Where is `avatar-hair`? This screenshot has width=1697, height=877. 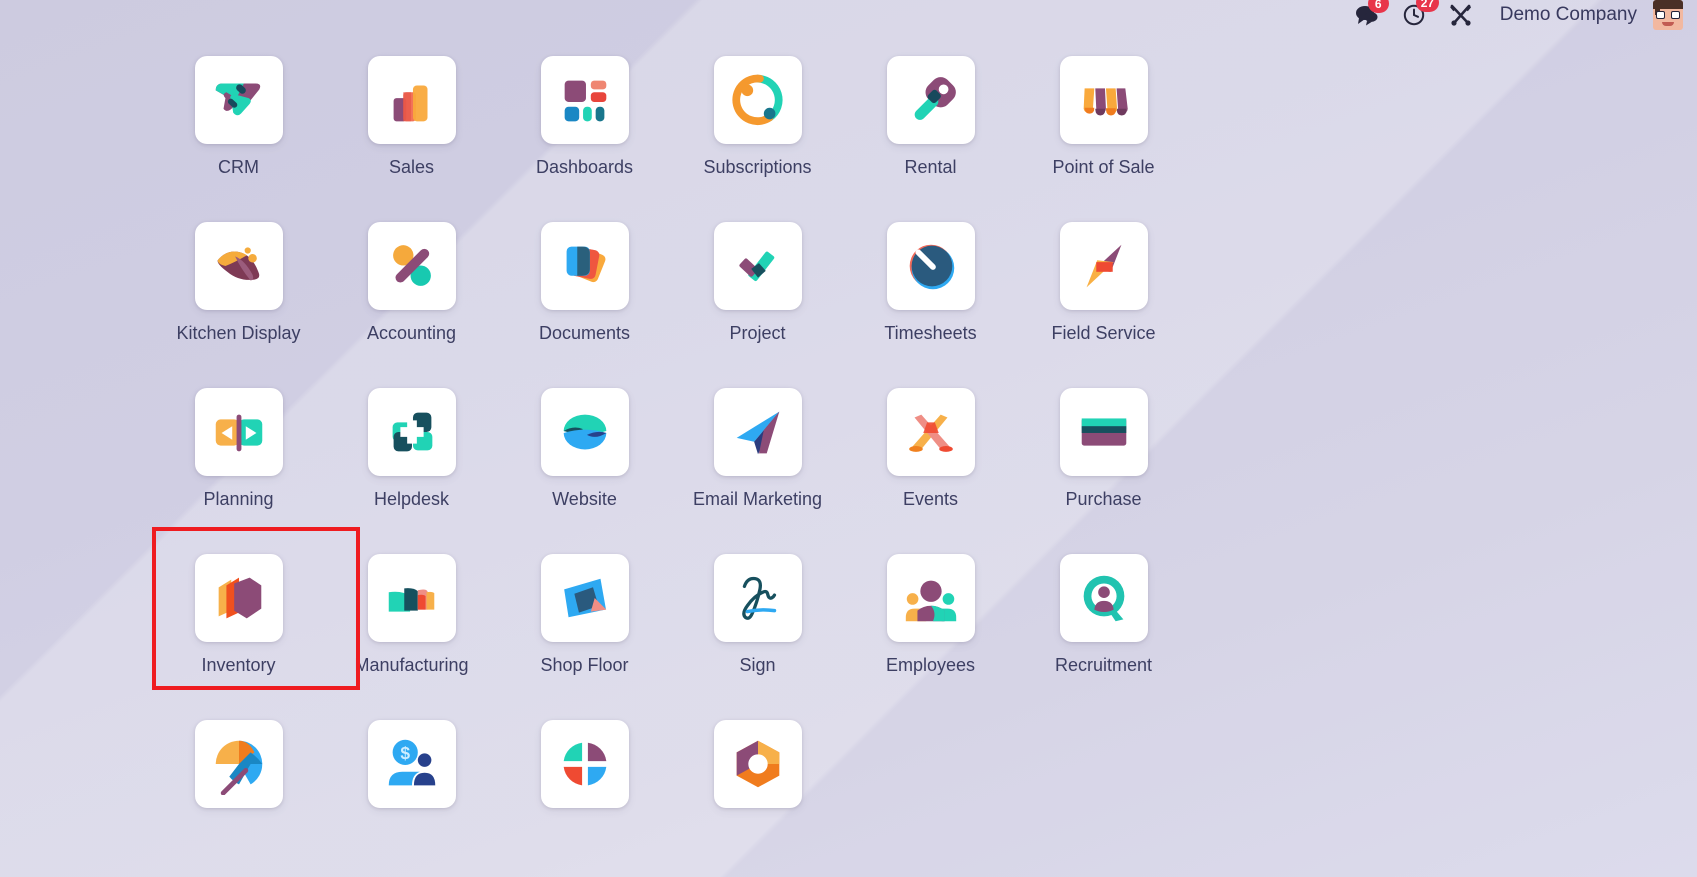
avatar-hair is located at coordinates (1668, 7).